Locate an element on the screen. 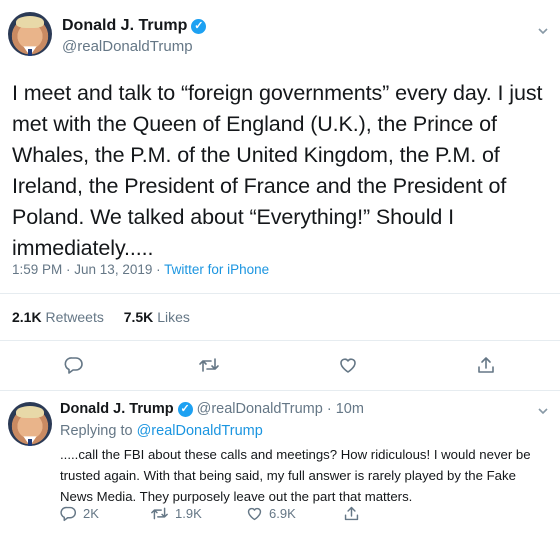  reply-author-name: Donald J. Trump is located at coordinates (117, 409).